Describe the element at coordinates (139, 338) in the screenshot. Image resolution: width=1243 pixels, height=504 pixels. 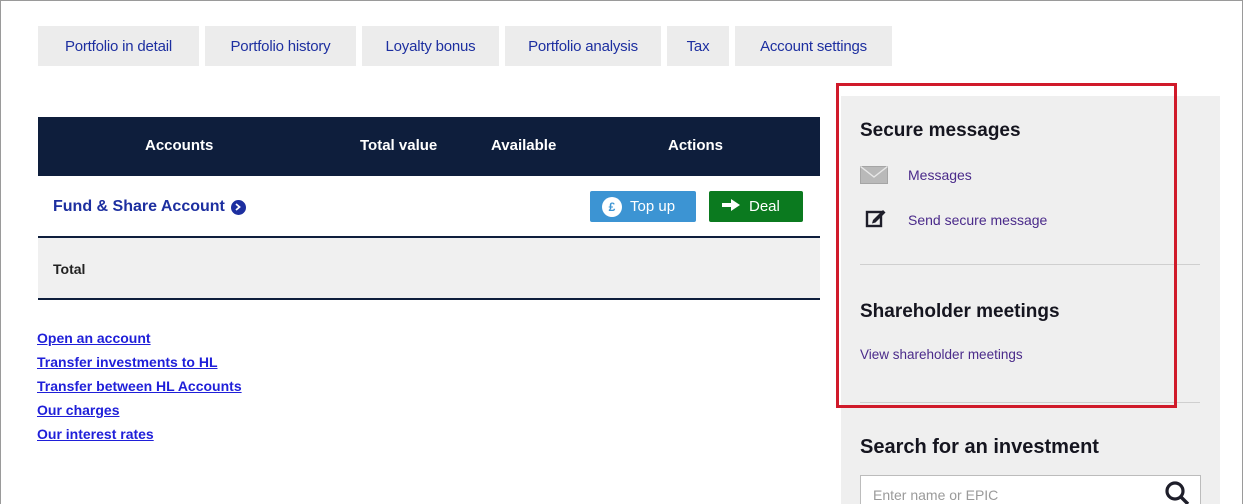
I see `open-account-link: Open an account` at that location.